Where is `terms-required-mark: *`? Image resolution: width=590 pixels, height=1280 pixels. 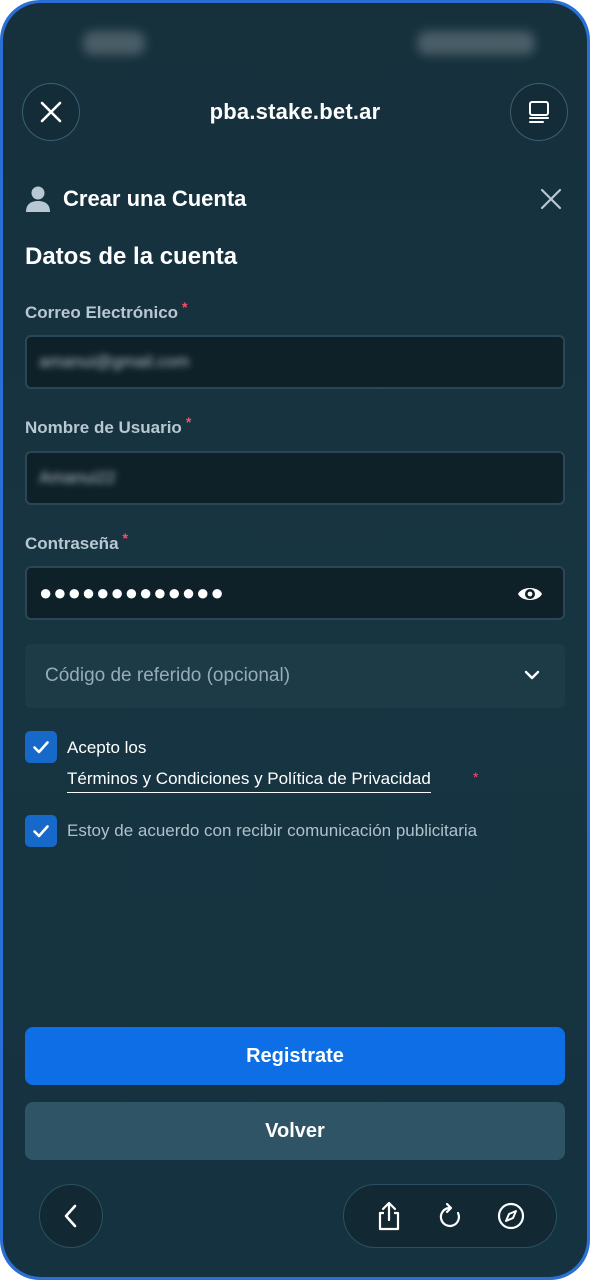
terms-required-mark: * is located at coordinates (476, 777).